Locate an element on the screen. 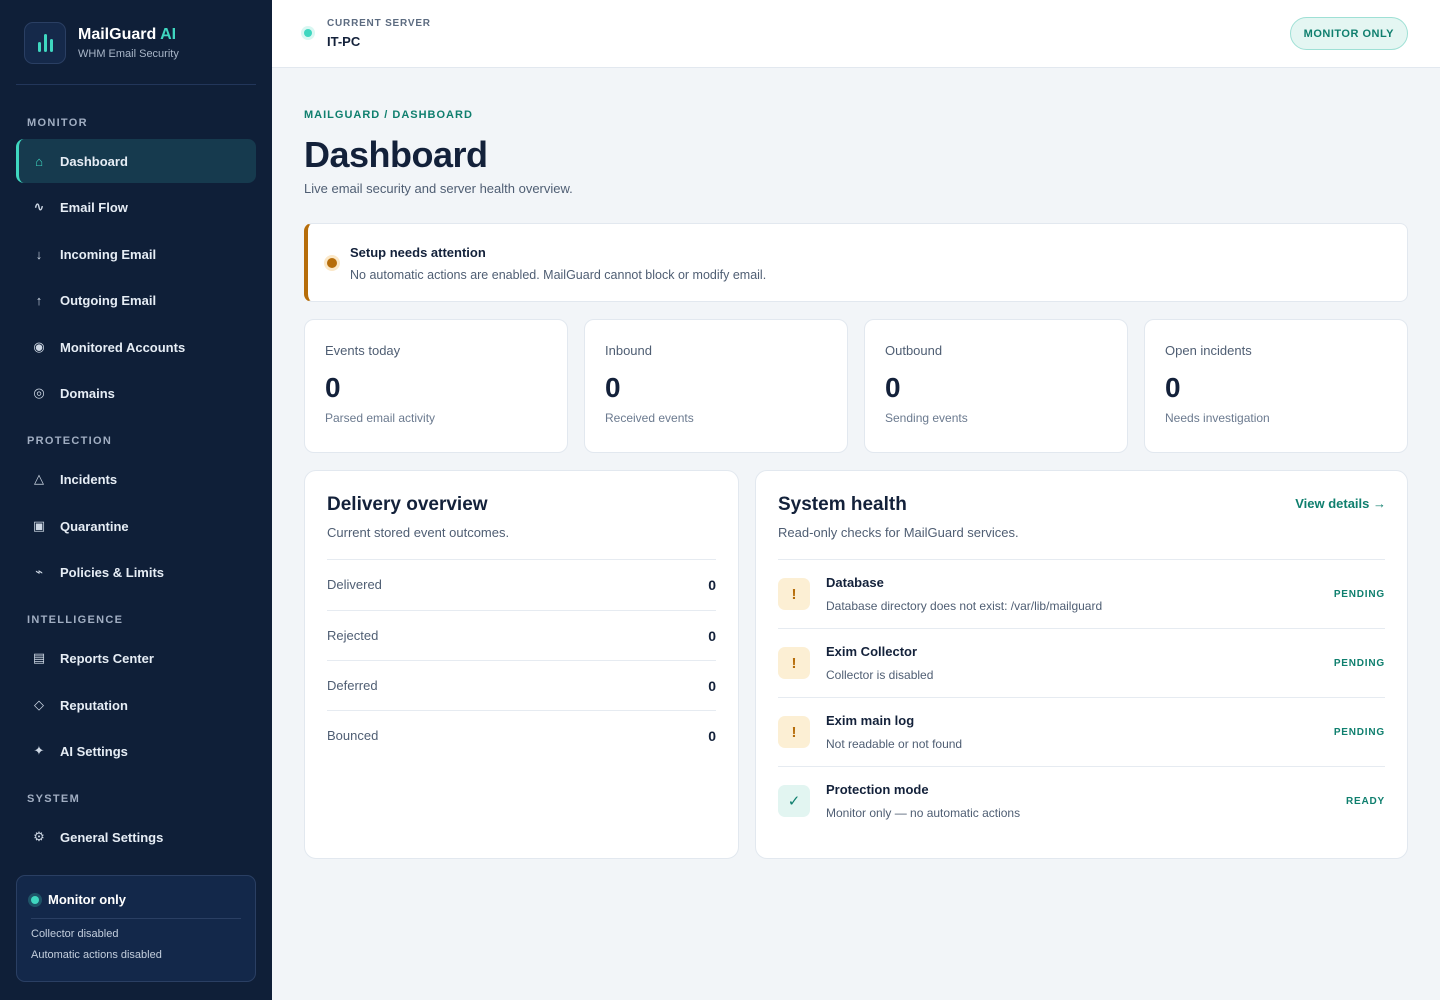  stat-card-events-today: Events today 0 Parsed email activity is located at coordinates (436, 386).